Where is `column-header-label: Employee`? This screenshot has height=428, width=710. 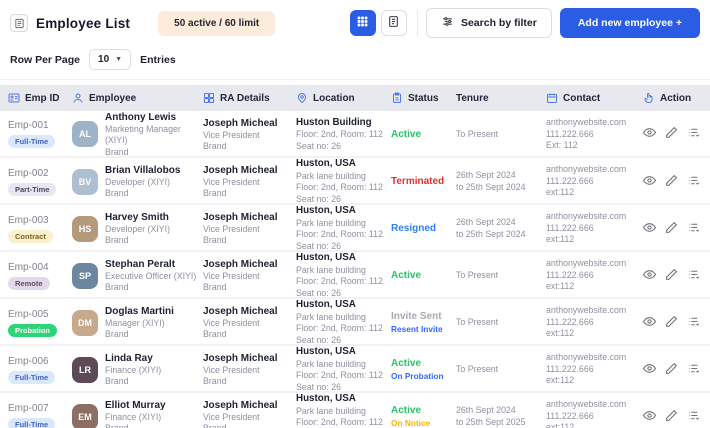 column-header-label: Employee is located at coordinates (113, 98).